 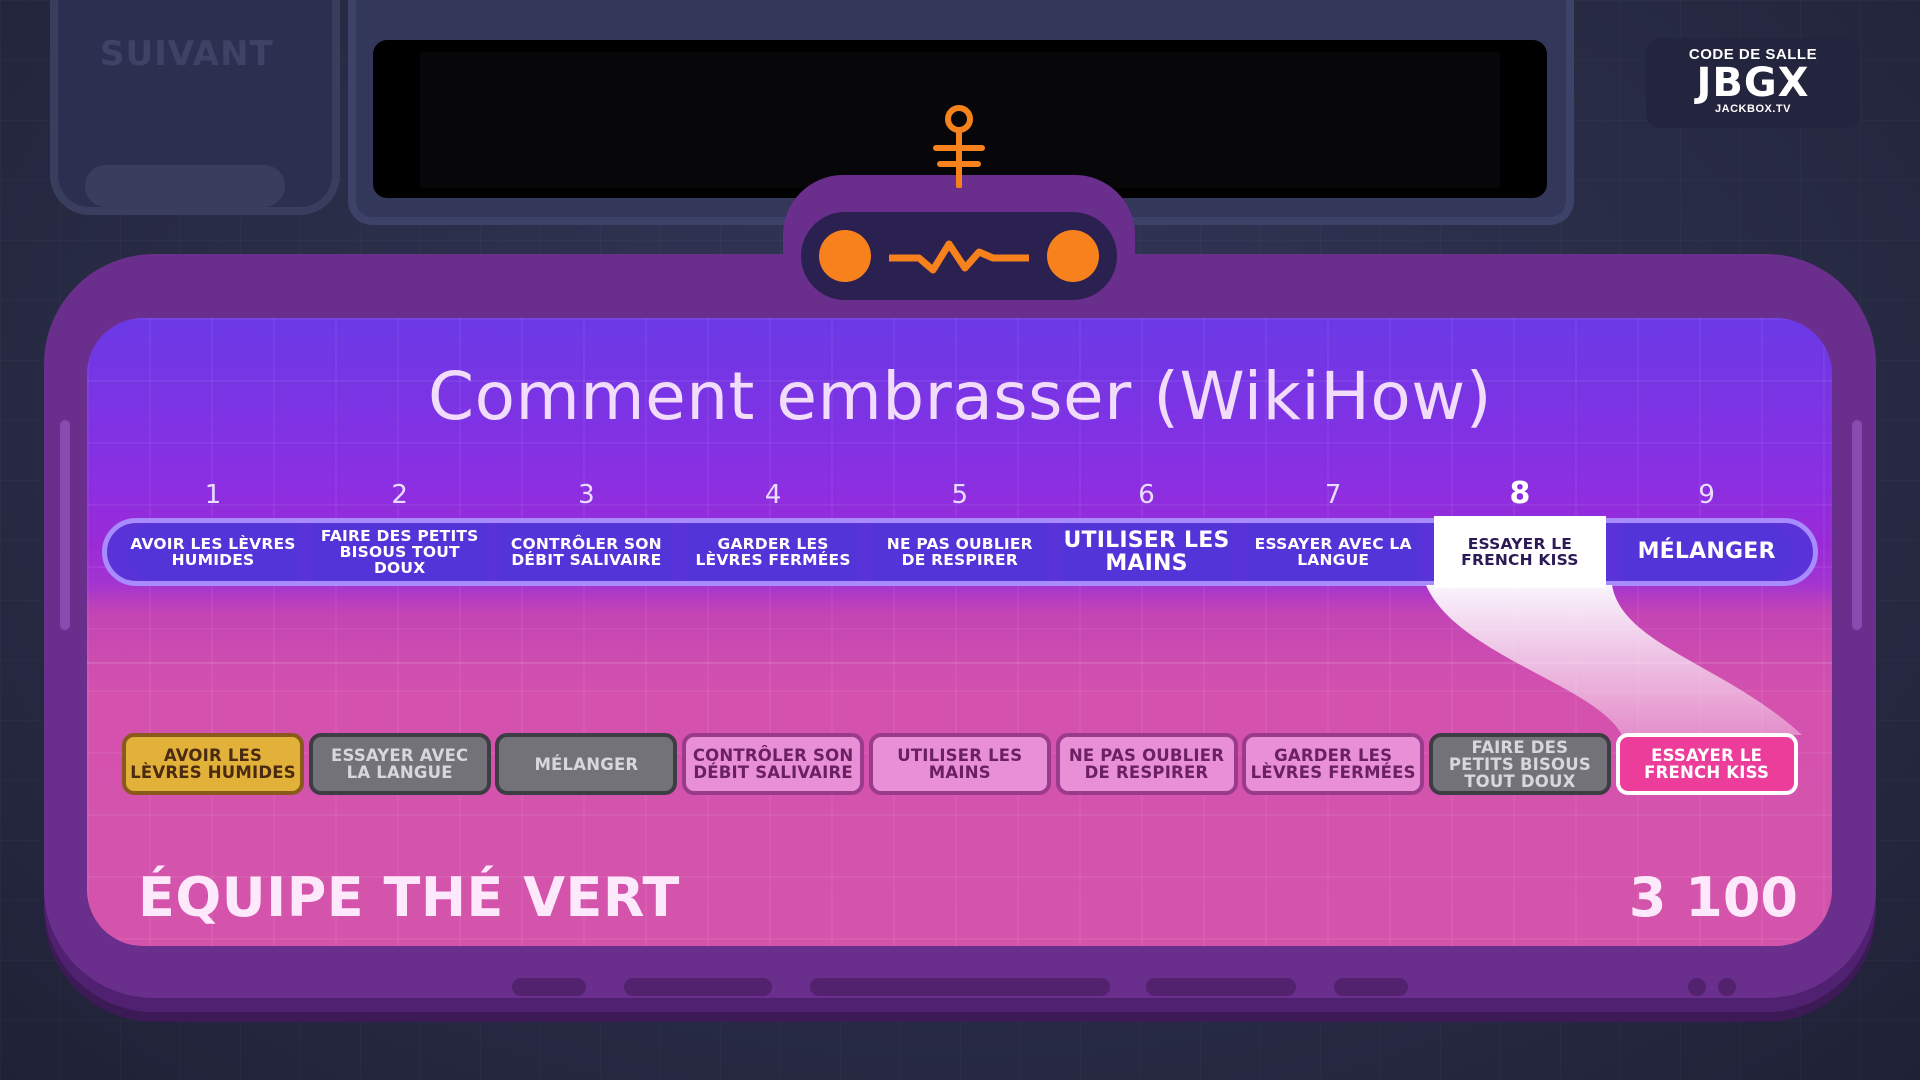 I want to click on answer-tile: GARDER LES LÈVRES FERMÉES, so click(x=1333, y=764).